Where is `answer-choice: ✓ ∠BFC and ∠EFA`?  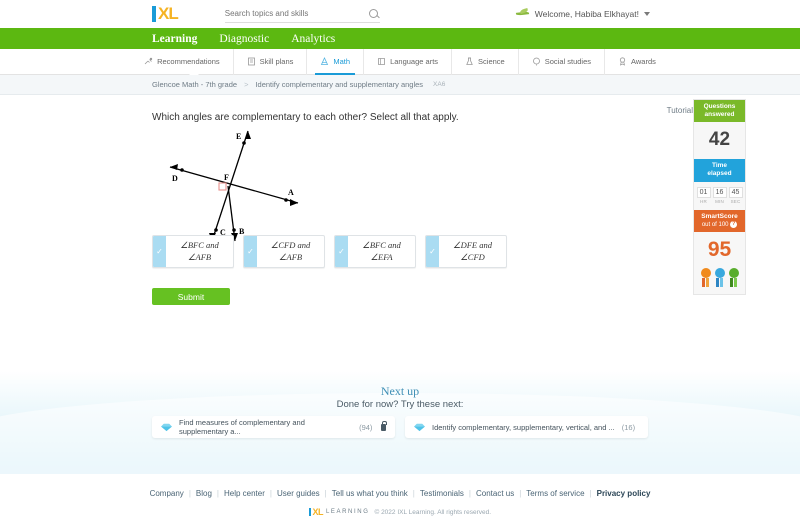
answer-choice: ✓ ∠BFC and ∠EFA is located at coordinates (375, 251).